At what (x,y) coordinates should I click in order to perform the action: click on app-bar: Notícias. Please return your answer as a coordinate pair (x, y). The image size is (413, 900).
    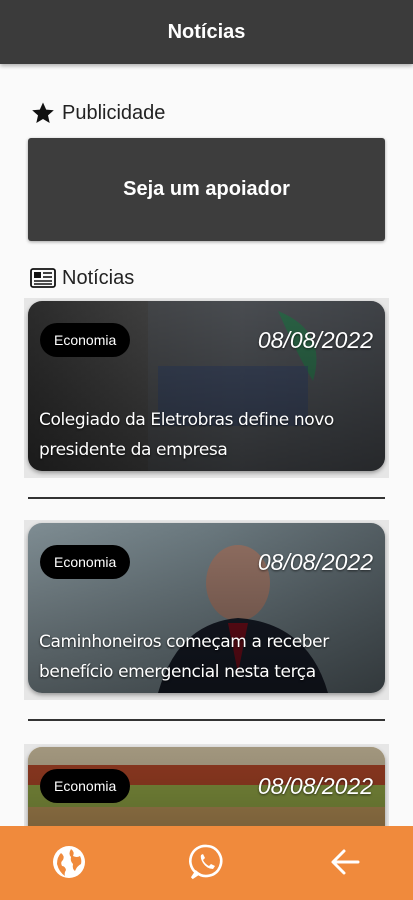
    Looking at the image, I should click on (206, 32).